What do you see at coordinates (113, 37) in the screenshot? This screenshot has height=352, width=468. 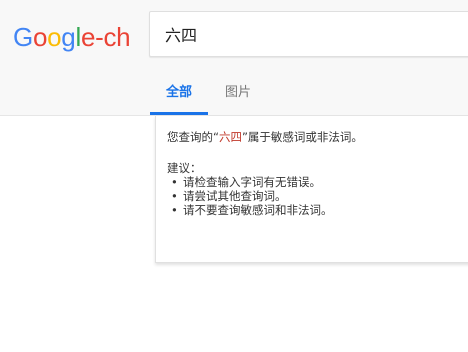 I see `logo-suffix: -ch` at bounding box center [113, 37].